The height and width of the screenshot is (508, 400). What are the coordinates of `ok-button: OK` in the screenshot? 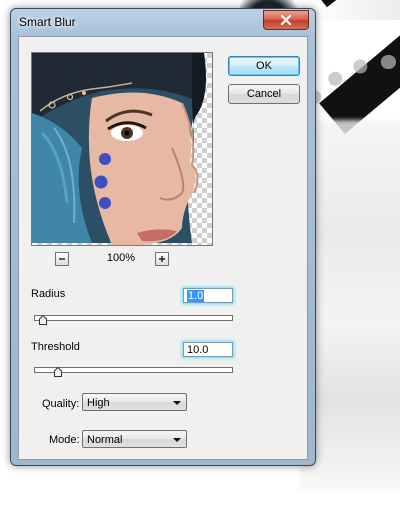 It's located at (264, 66).